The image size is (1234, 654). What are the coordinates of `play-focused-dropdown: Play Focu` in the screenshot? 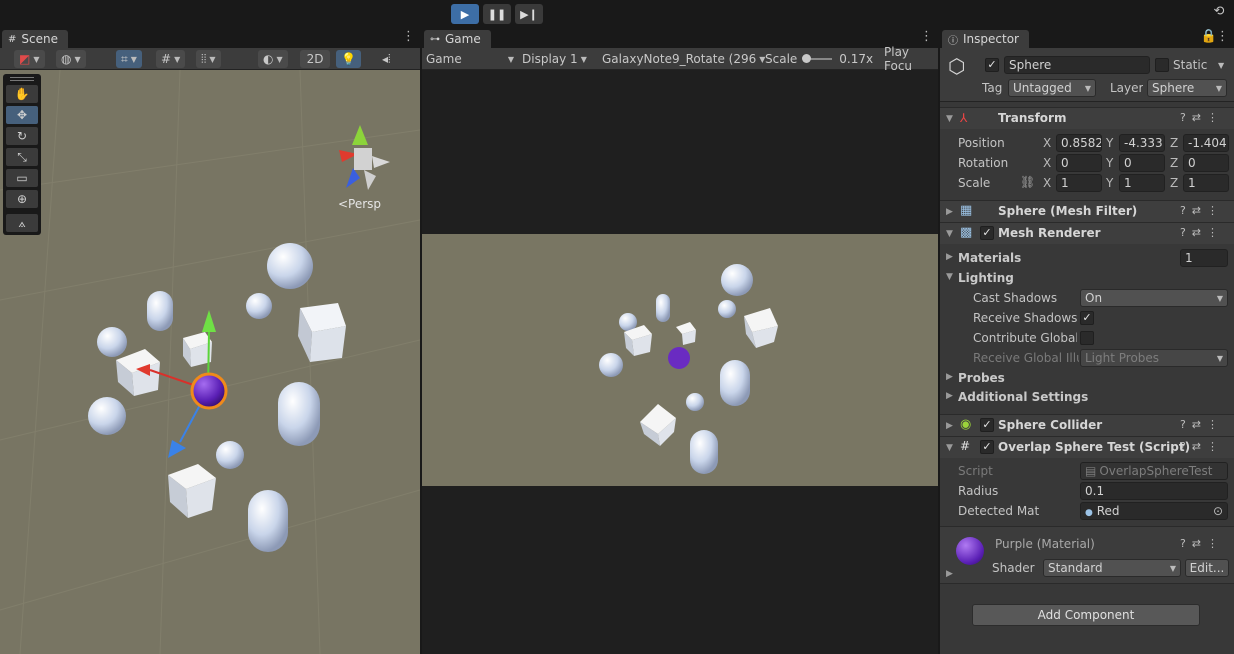 It's located at (911, 59).